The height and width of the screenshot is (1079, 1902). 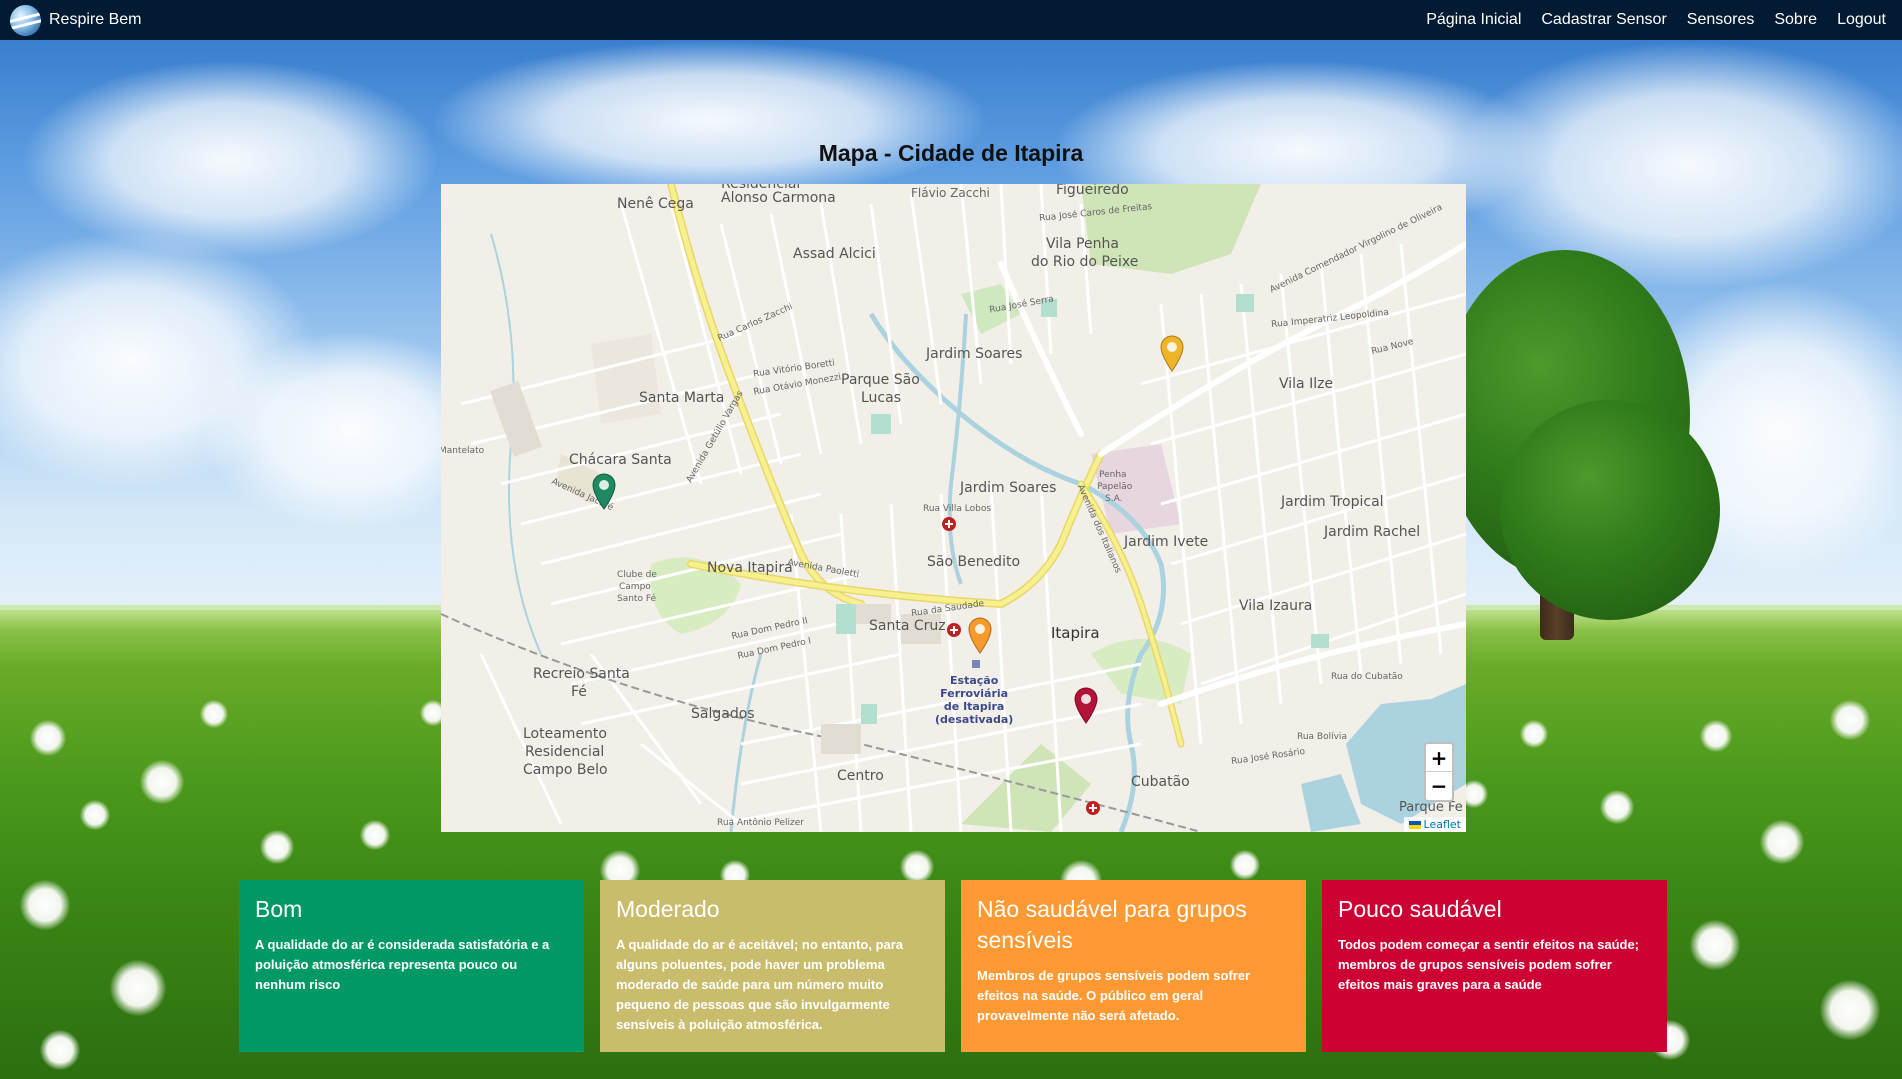 I want to click on map-label: Santo Fé, so click(x=637, y=599).